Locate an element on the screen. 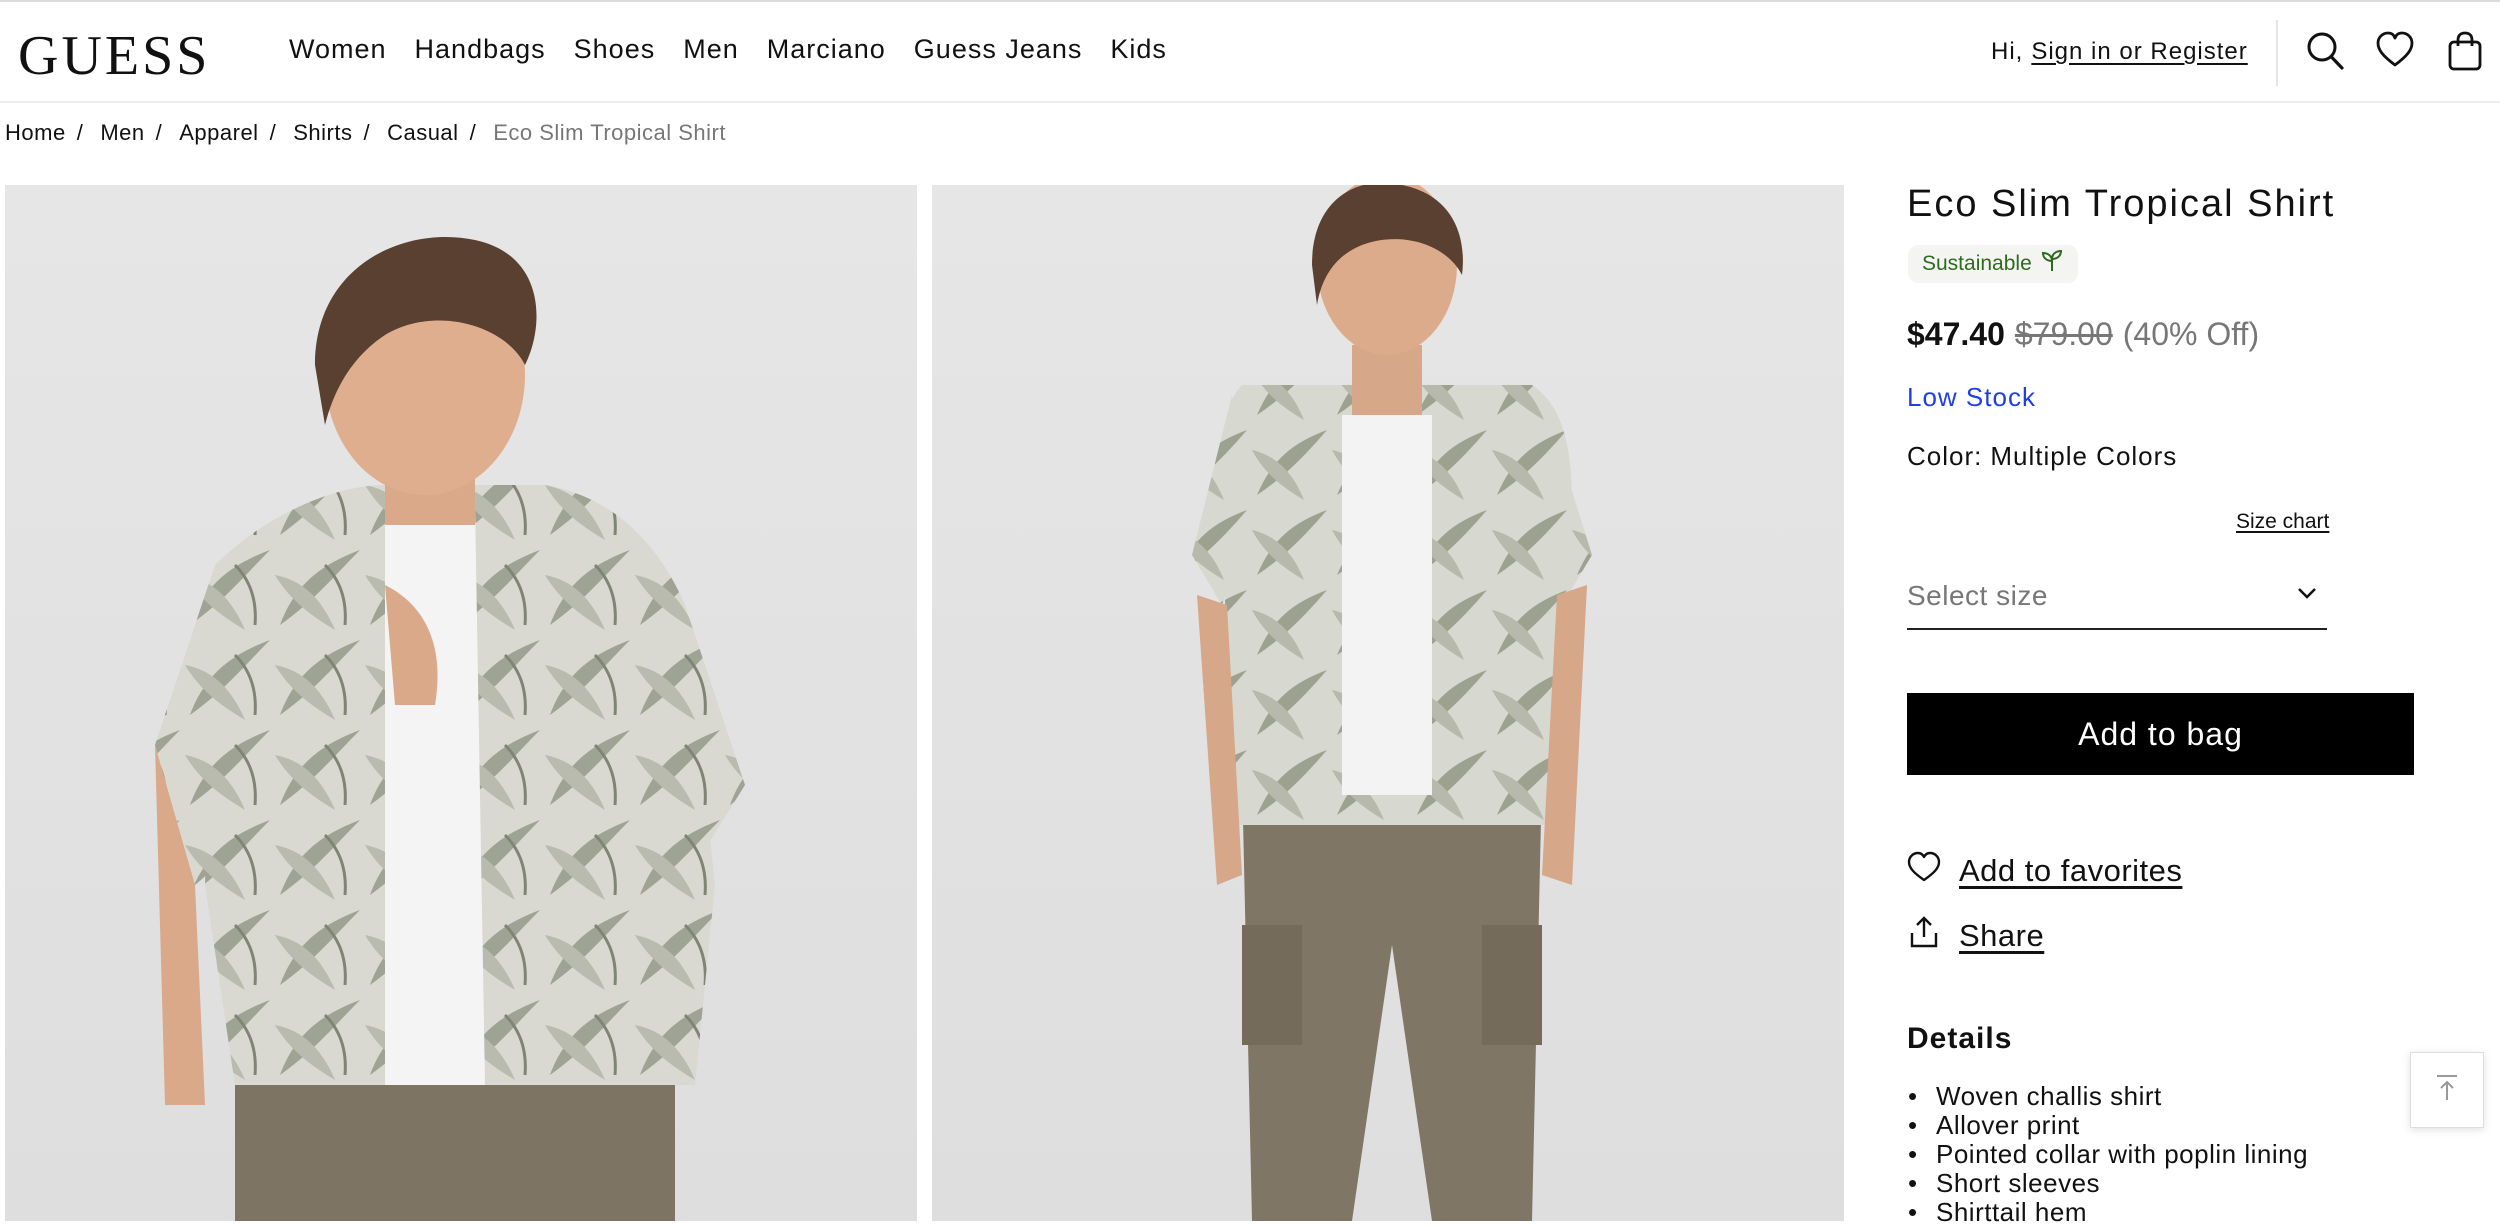 This screenshot has width=2500, height=1227. product-title: Eco Slim Tropical Shirt is located at coordinates (2121, 204).